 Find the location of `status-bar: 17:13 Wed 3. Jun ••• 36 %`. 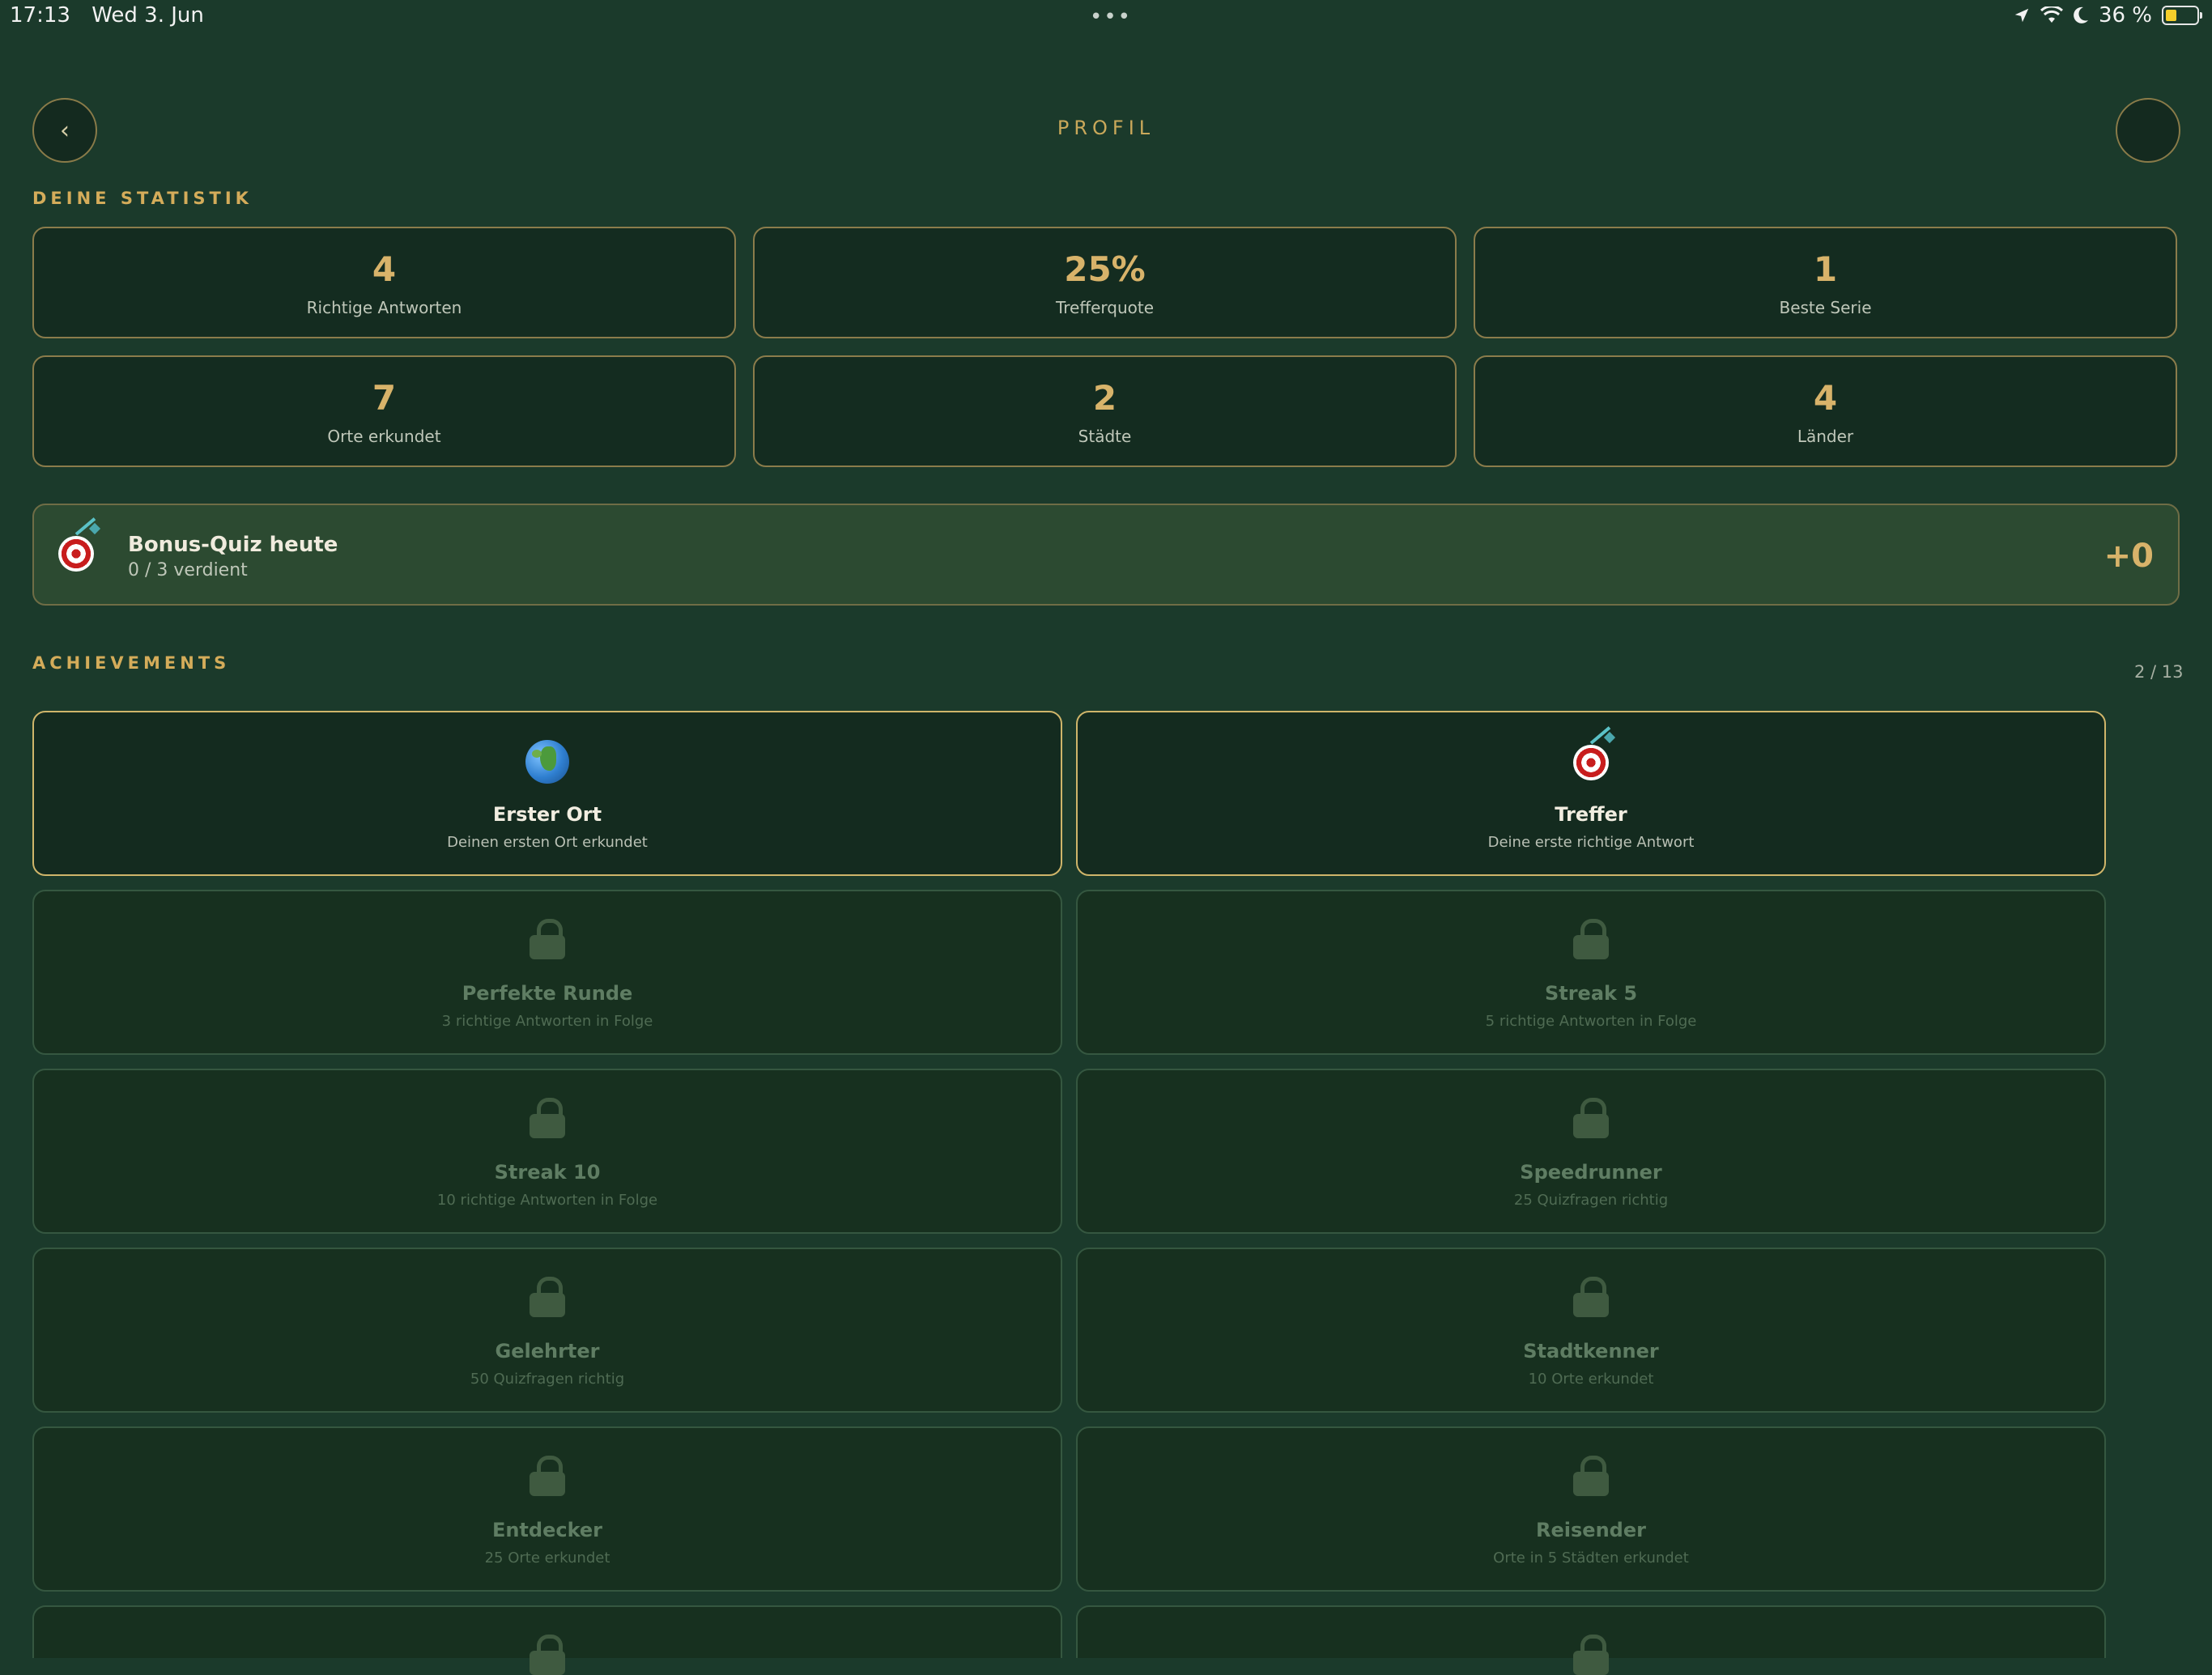

status-bar: 17:13 Wed 3. Jun ••• 36 % is located at coordinates (1106, 16).